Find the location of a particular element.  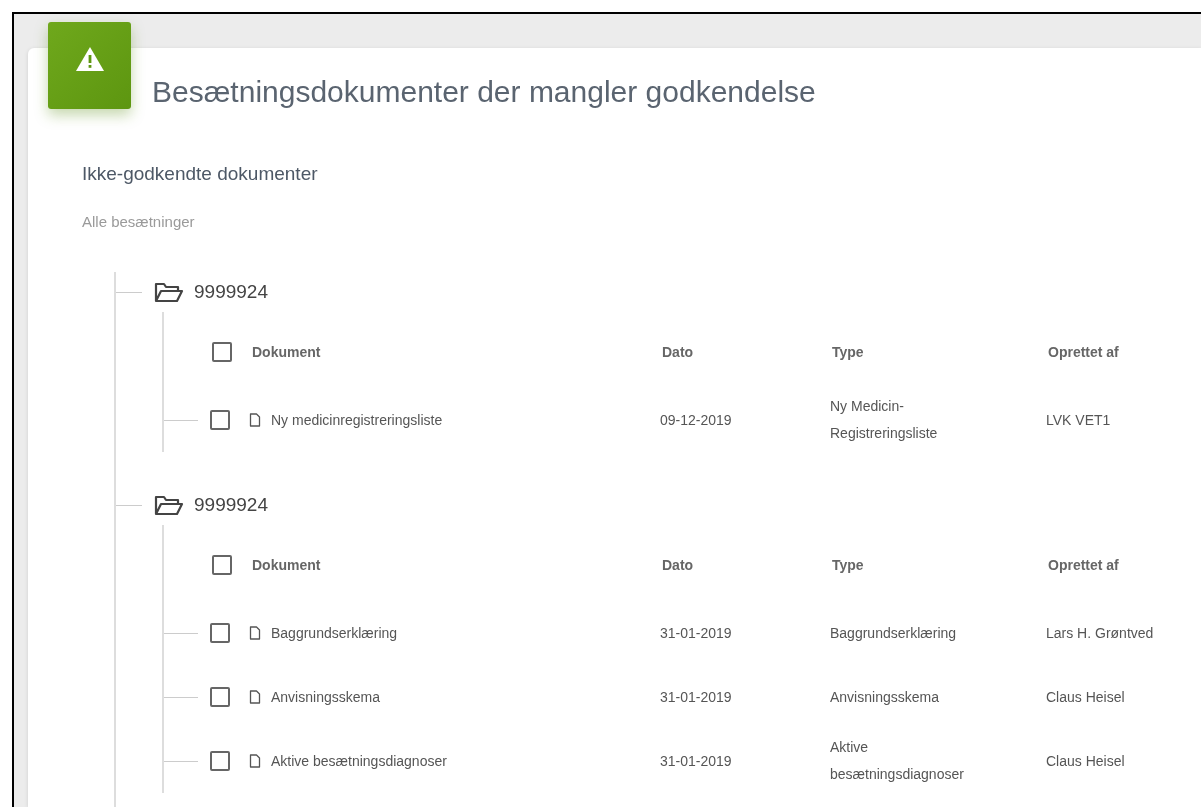

type-cell-text: Anvisningsskema is located at coordinates (885, 697).